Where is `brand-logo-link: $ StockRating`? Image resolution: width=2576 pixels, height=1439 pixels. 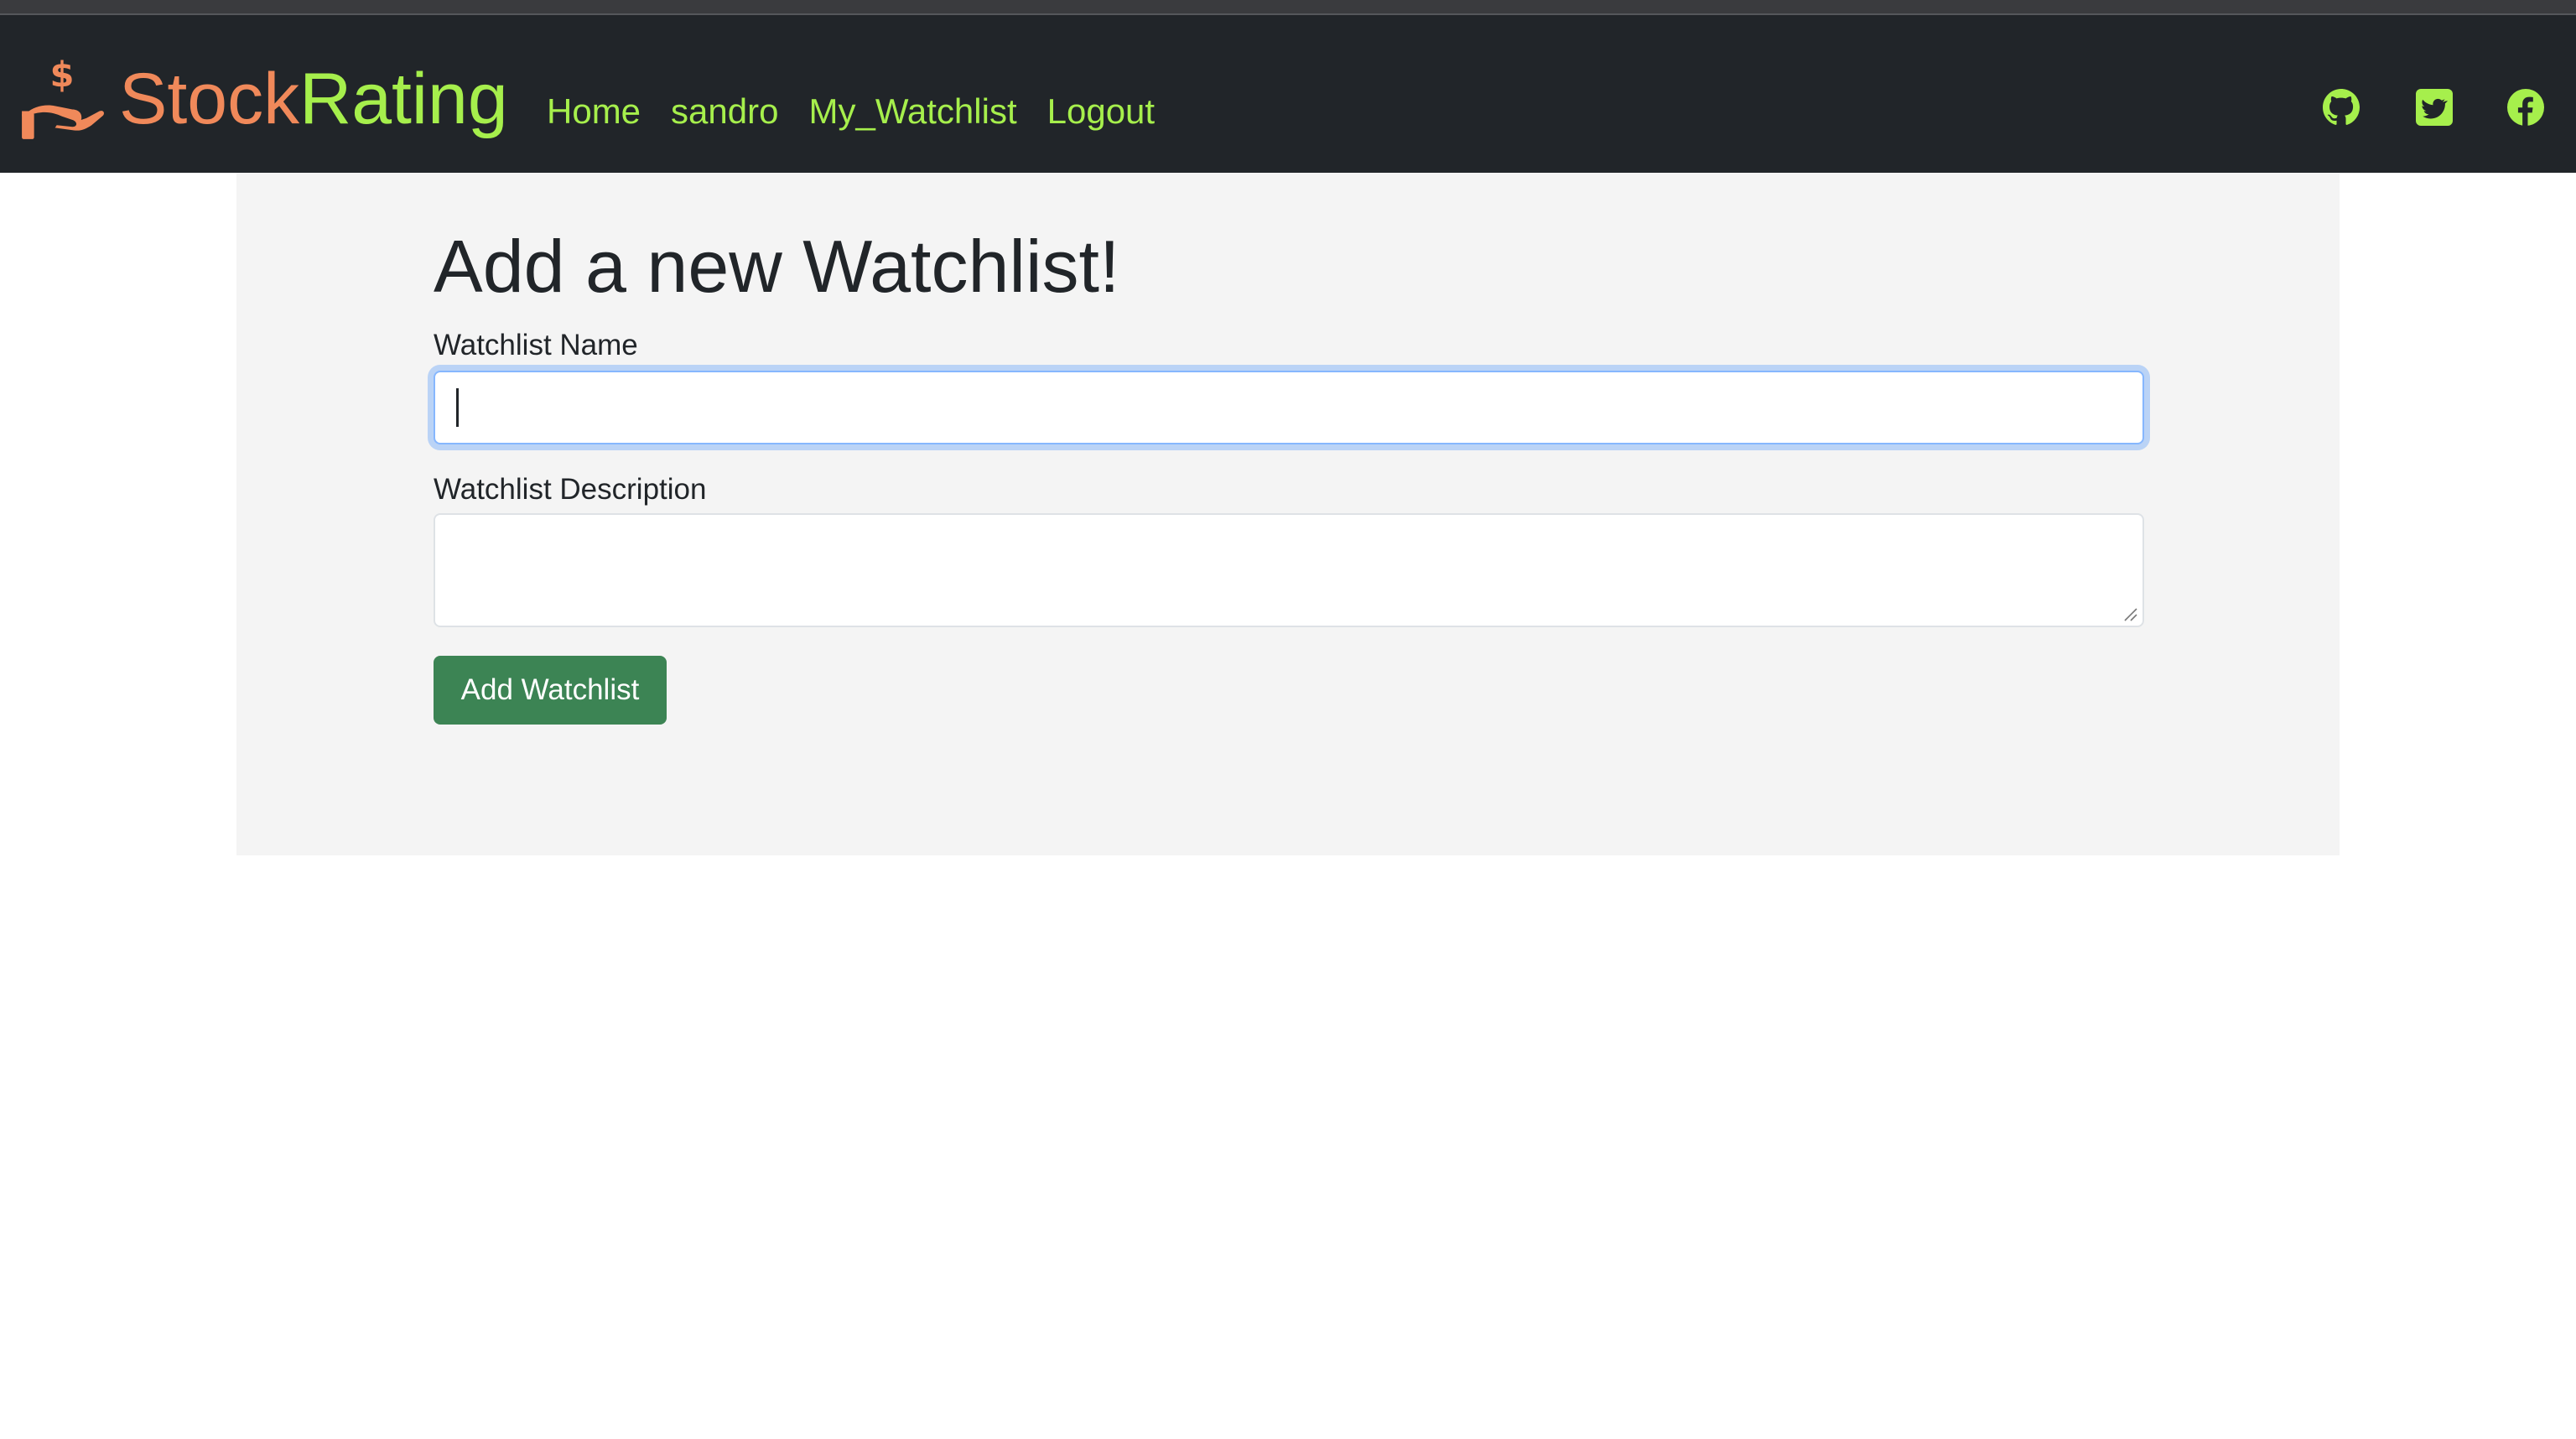
brand-logo-link: $ StockRating is located at coordinates (264, 99).